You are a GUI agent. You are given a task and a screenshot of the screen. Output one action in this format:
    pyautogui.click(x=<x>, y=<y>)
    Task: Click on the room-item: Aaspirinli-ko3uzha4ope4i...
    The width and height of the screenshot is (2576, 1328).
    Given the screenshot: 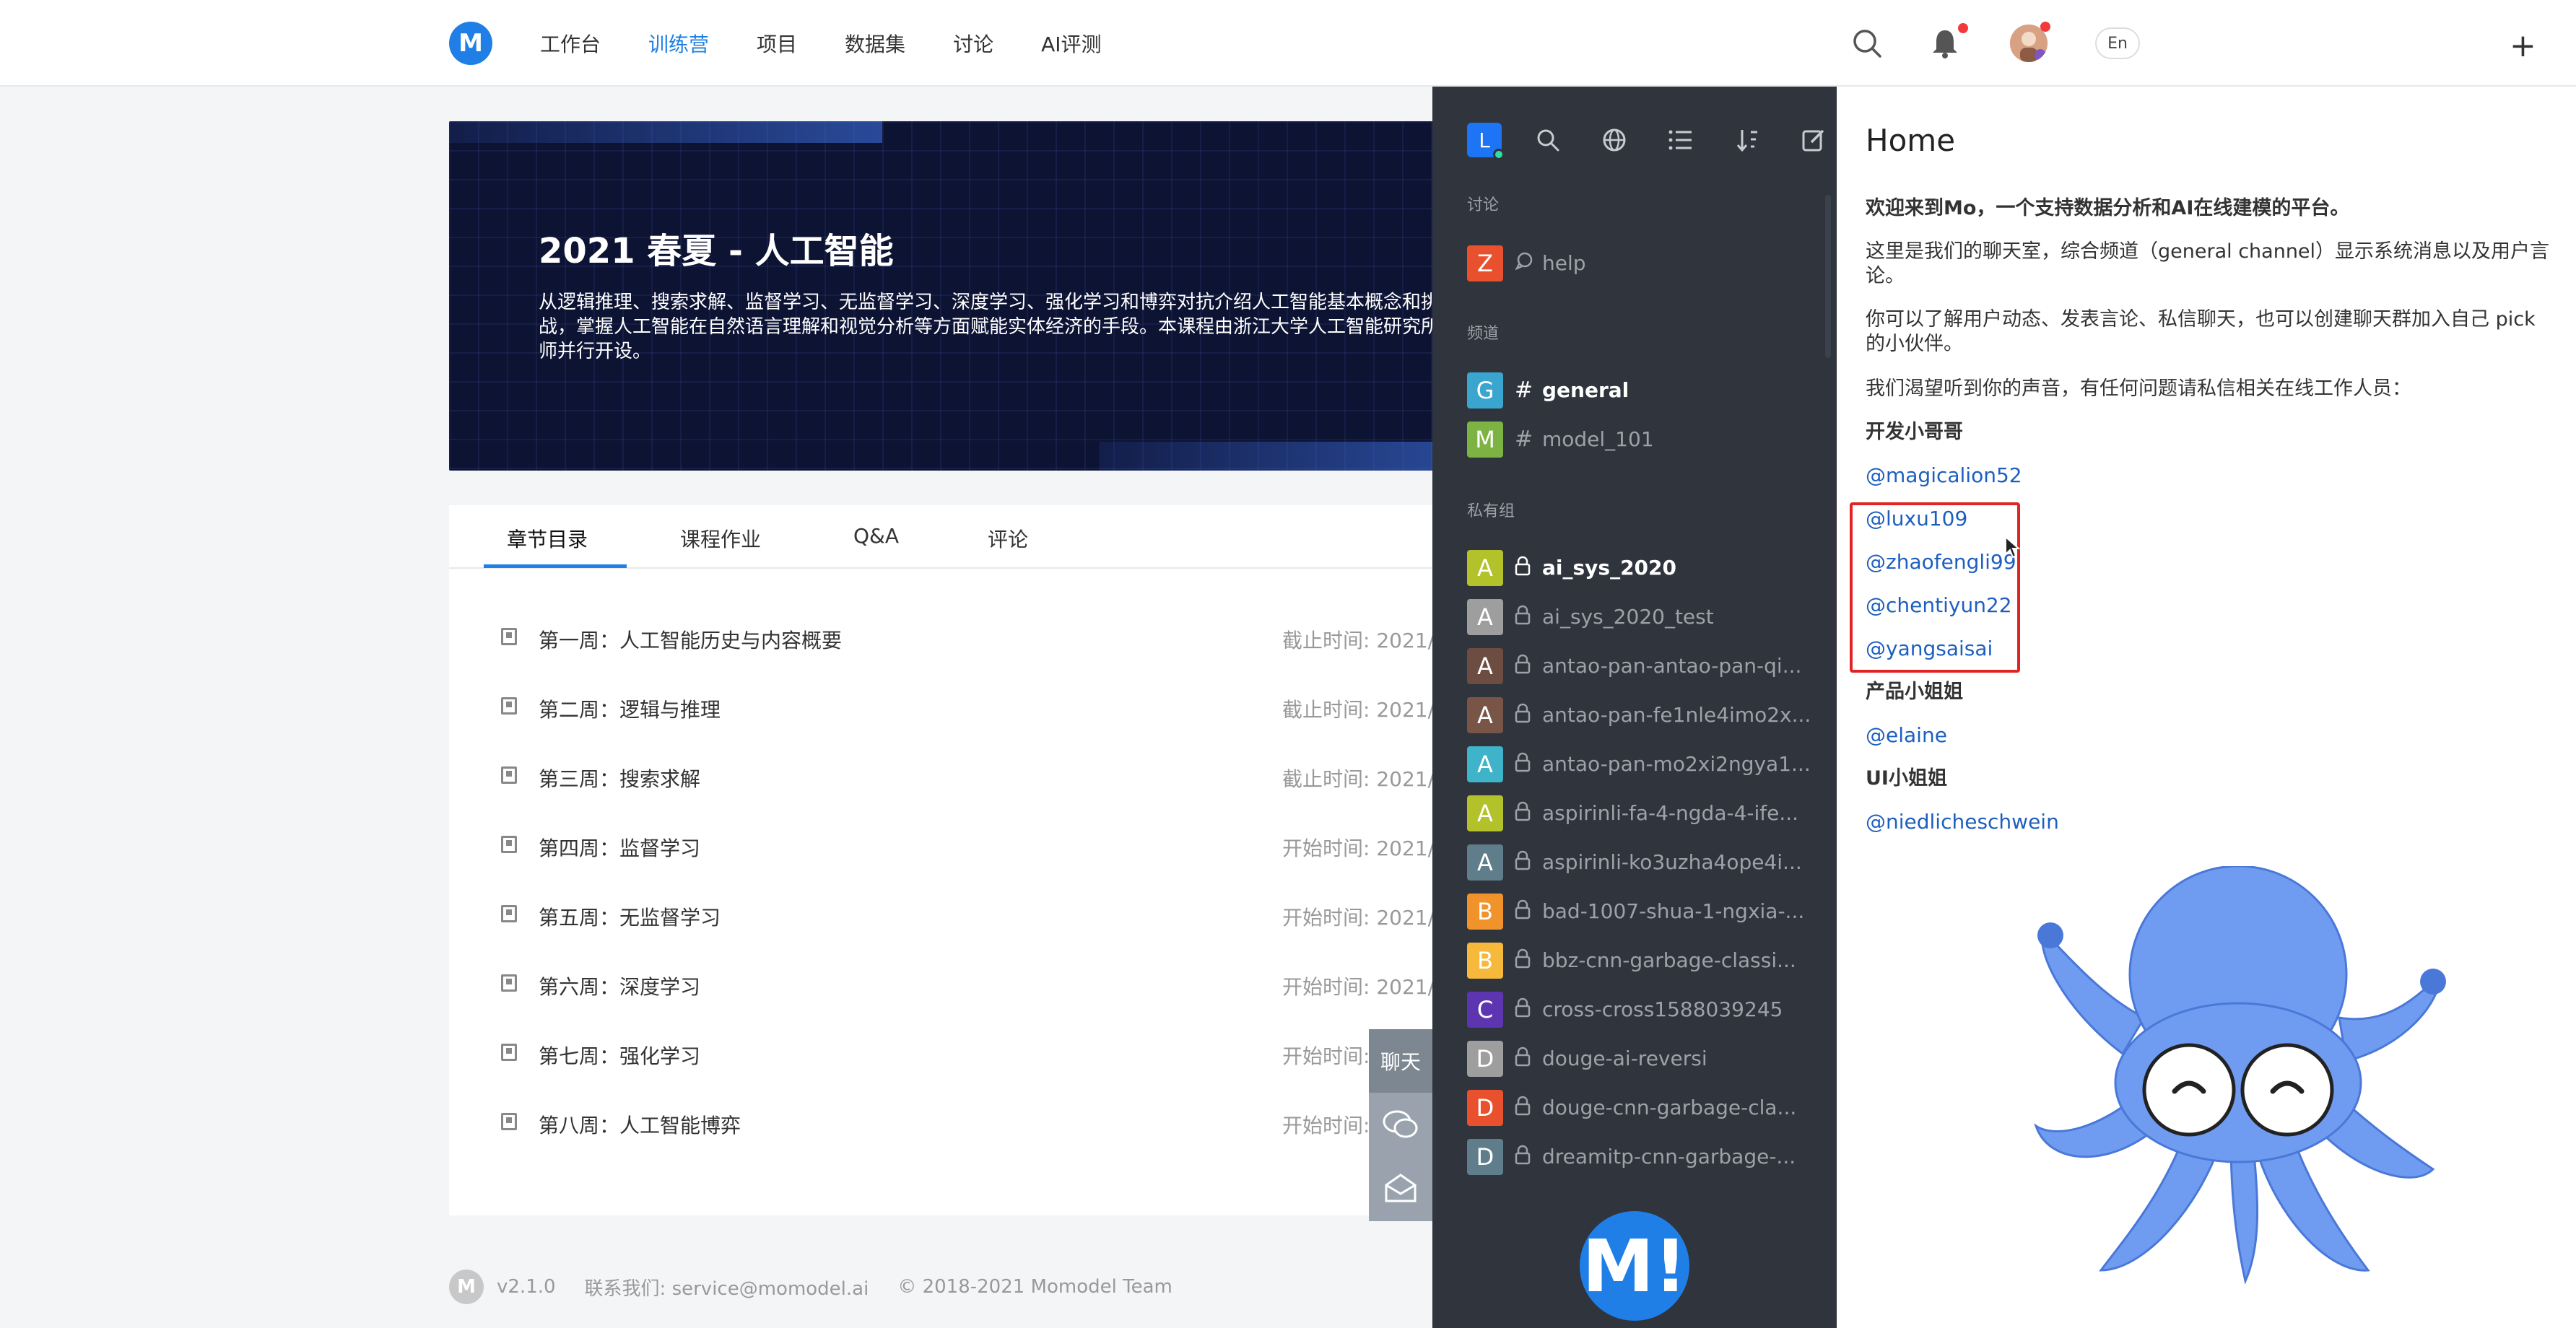 What is the action you would take?
    pyautogui.click(x=1647, y=863)
    